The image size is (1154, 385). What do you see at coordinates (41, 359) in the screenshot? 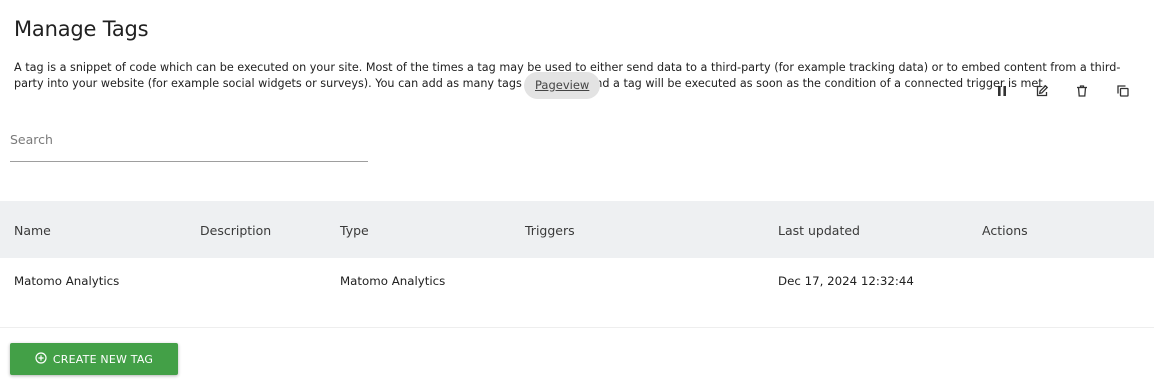
I see `add-circle-icon` at bounding box center [41, 359].